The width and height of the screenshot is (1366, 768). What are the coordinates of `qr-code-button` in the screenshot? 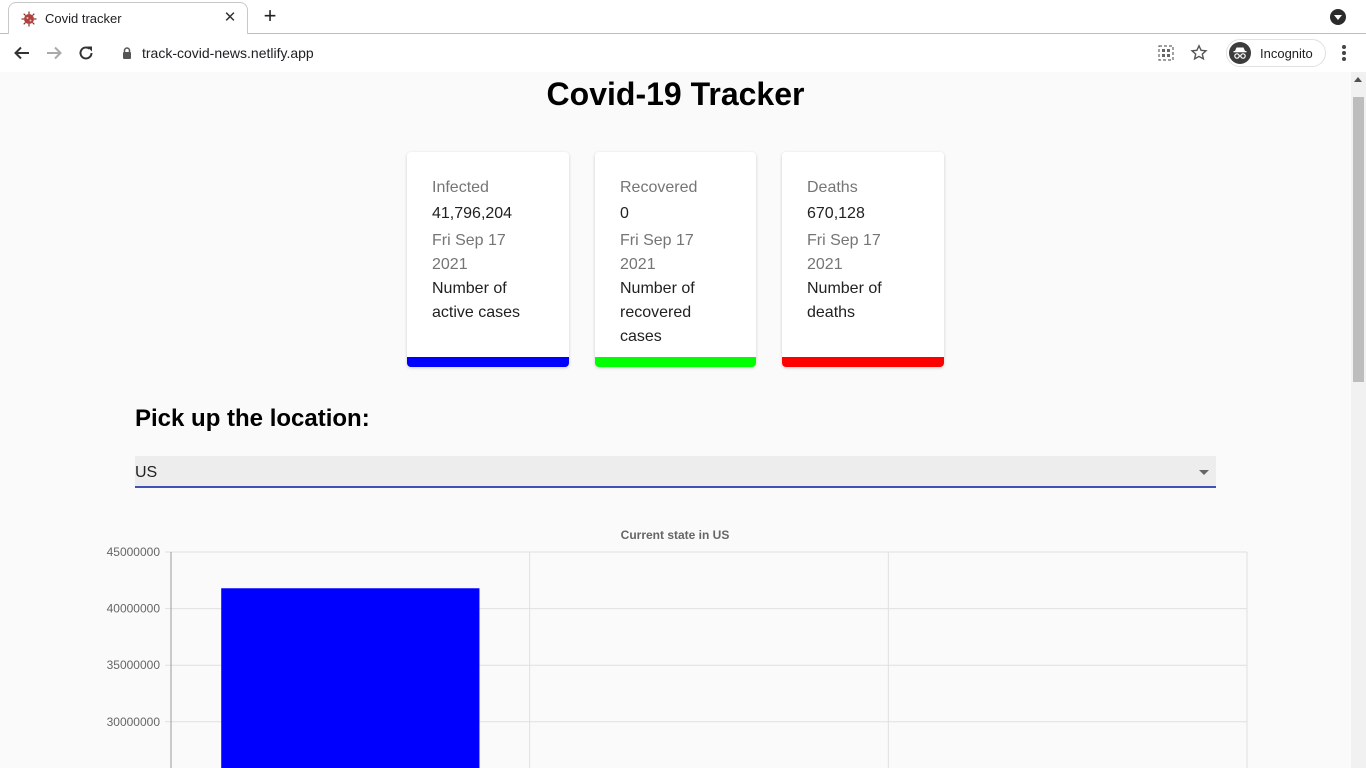 It's located at (1166, 53).